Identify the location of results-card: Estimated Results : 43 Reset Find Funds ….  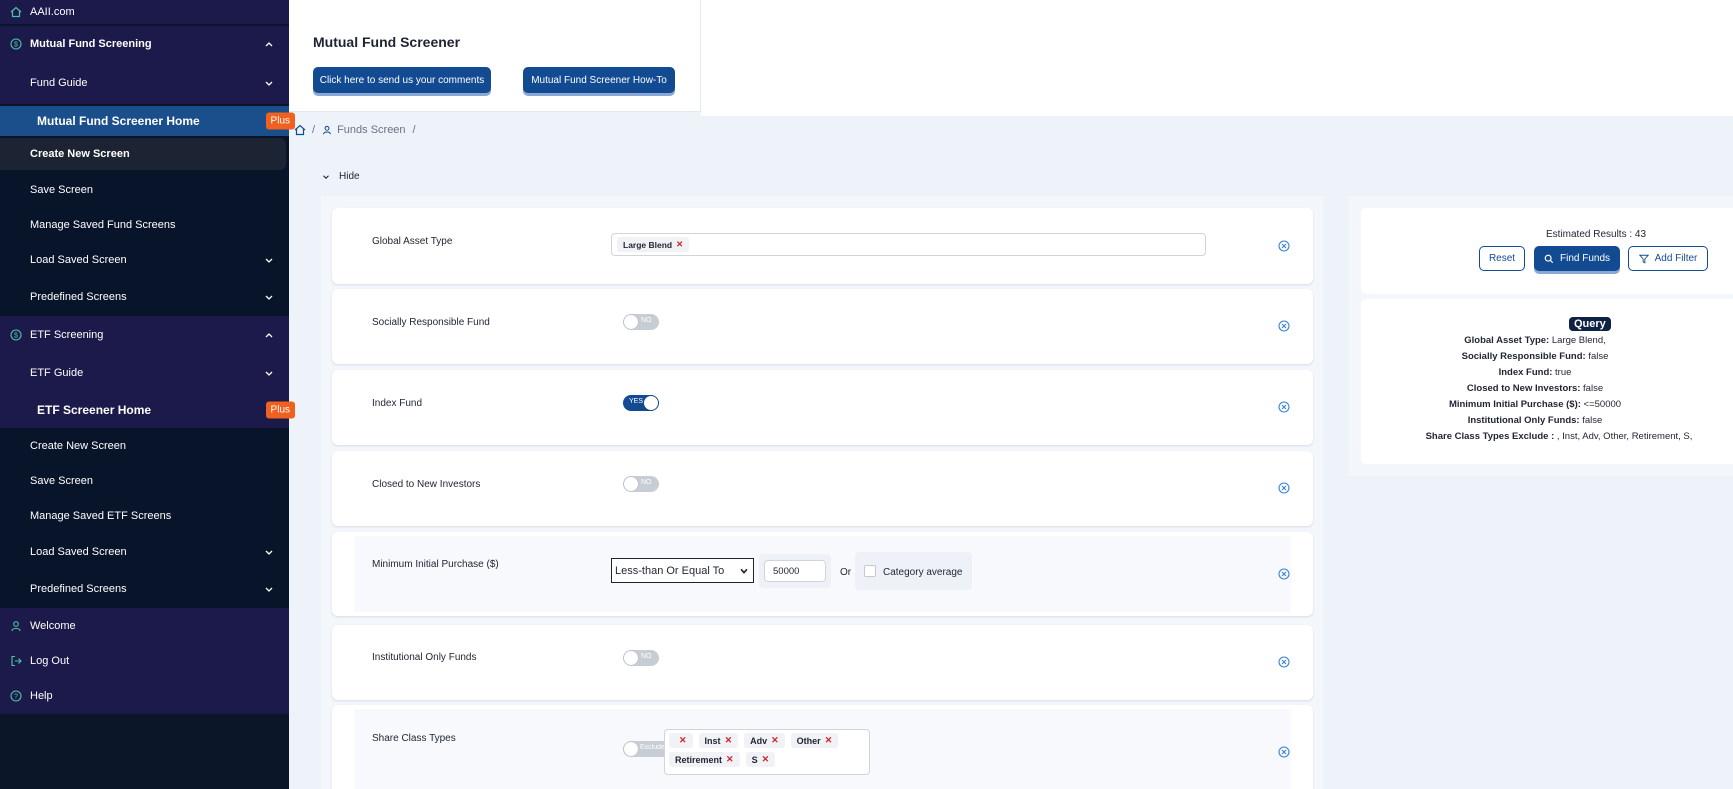
(1547, 251).